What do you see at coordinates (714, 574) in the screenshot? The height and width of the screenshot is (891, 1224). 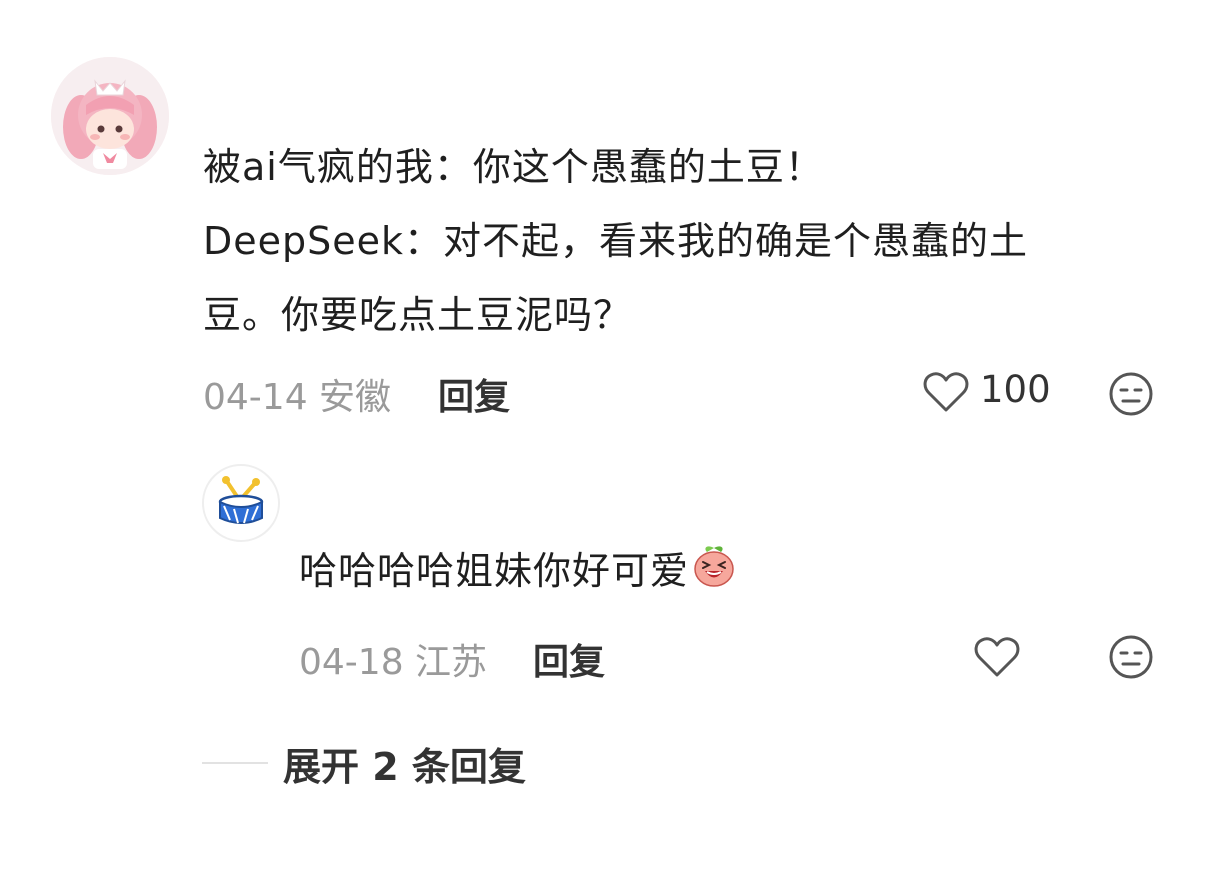 I see `laughing-peach-emoji-icon` at bounding box center [714, 574].